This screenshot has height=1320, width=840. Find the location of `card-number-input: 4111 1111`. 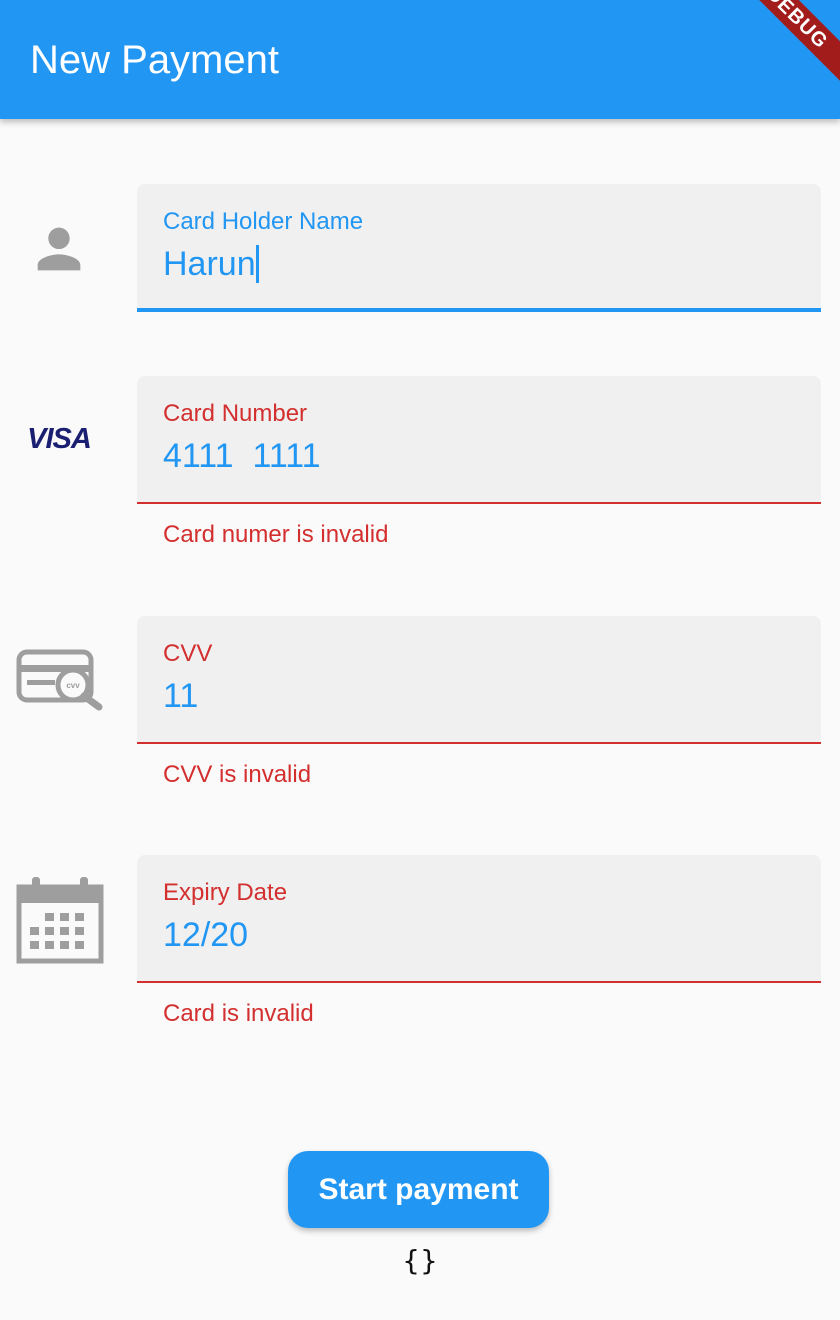

card-number-input: 4111 1111 is located at coordinates (242, 456).